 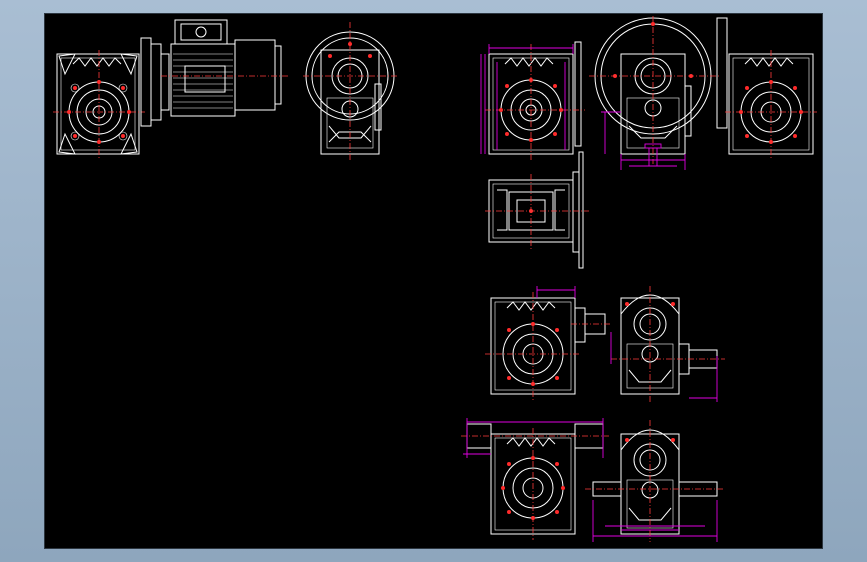 What do you see at coordinates (535, 479) in the screenshot?
I see `double-shaft-front-view` at bounding box center [535, 479].